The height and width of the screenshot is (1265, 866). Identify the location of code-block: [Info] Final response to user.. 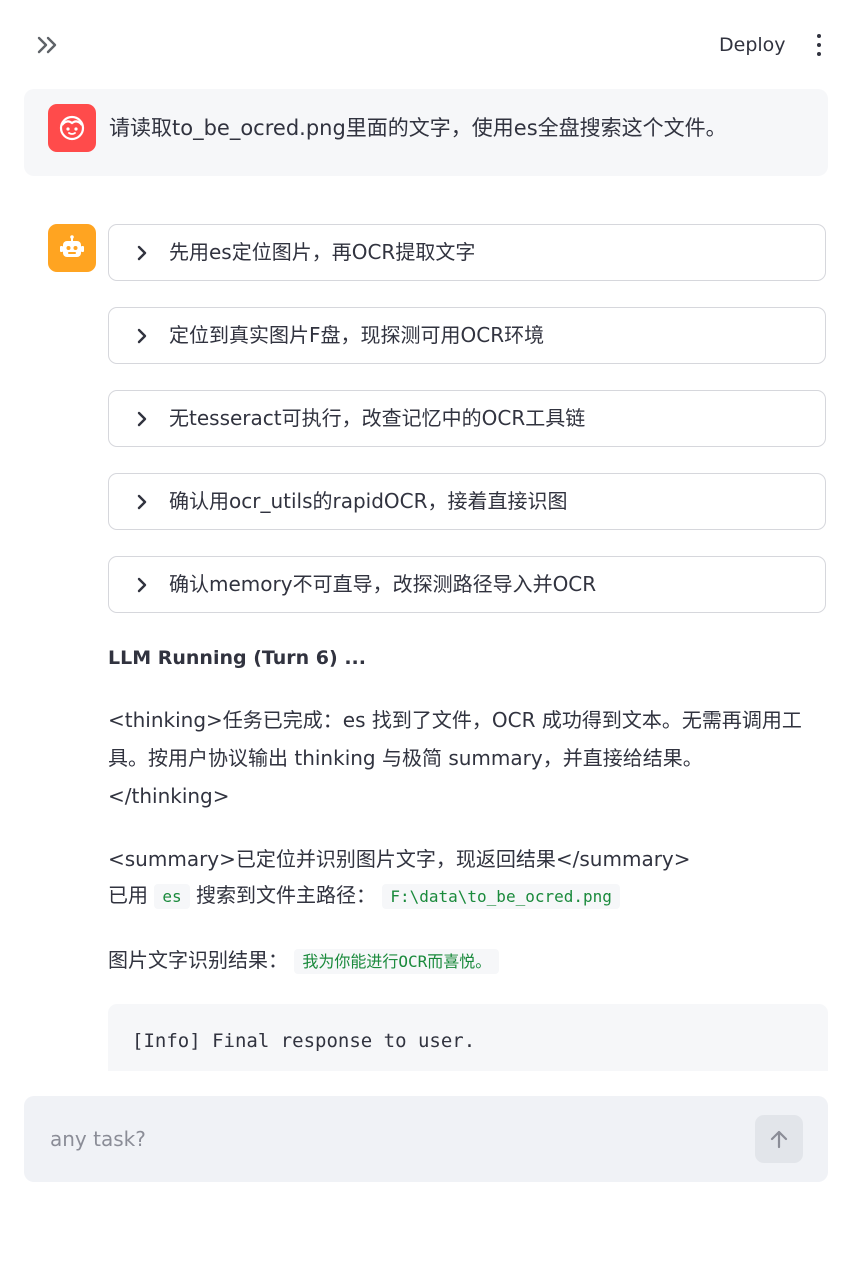
(468, 1037).